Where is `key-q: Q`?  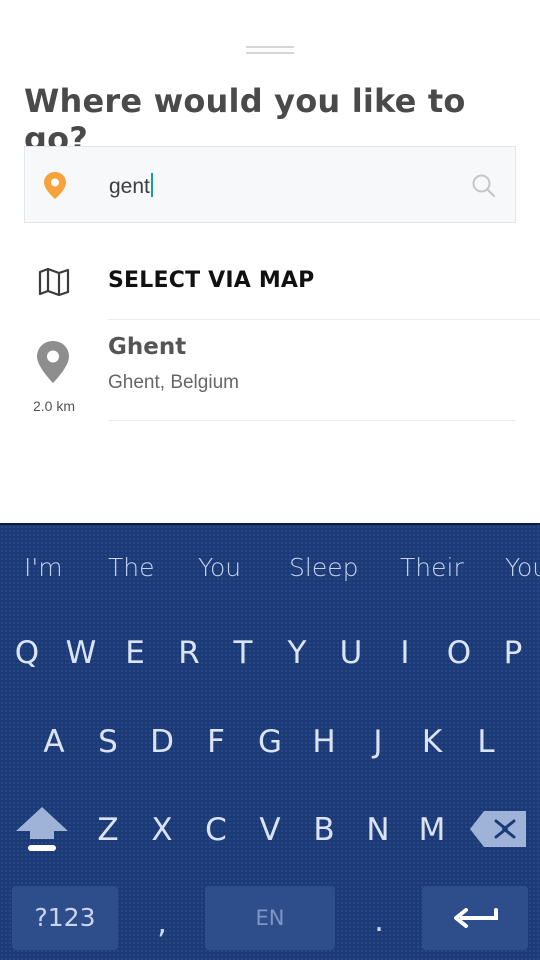
key-q: Q is located at coordinates (27, 653).